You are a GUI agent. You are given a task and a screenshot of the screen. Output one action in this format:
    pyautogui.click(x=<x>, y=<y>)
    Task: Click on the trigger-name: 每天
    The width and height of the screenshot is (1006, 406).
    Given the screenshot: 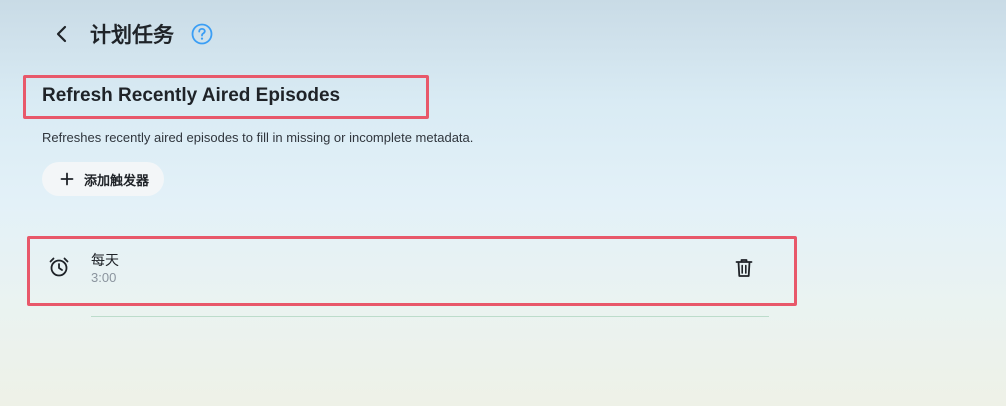 What is the action you would take?
    pyautogui.click(x=105, y=260)
    